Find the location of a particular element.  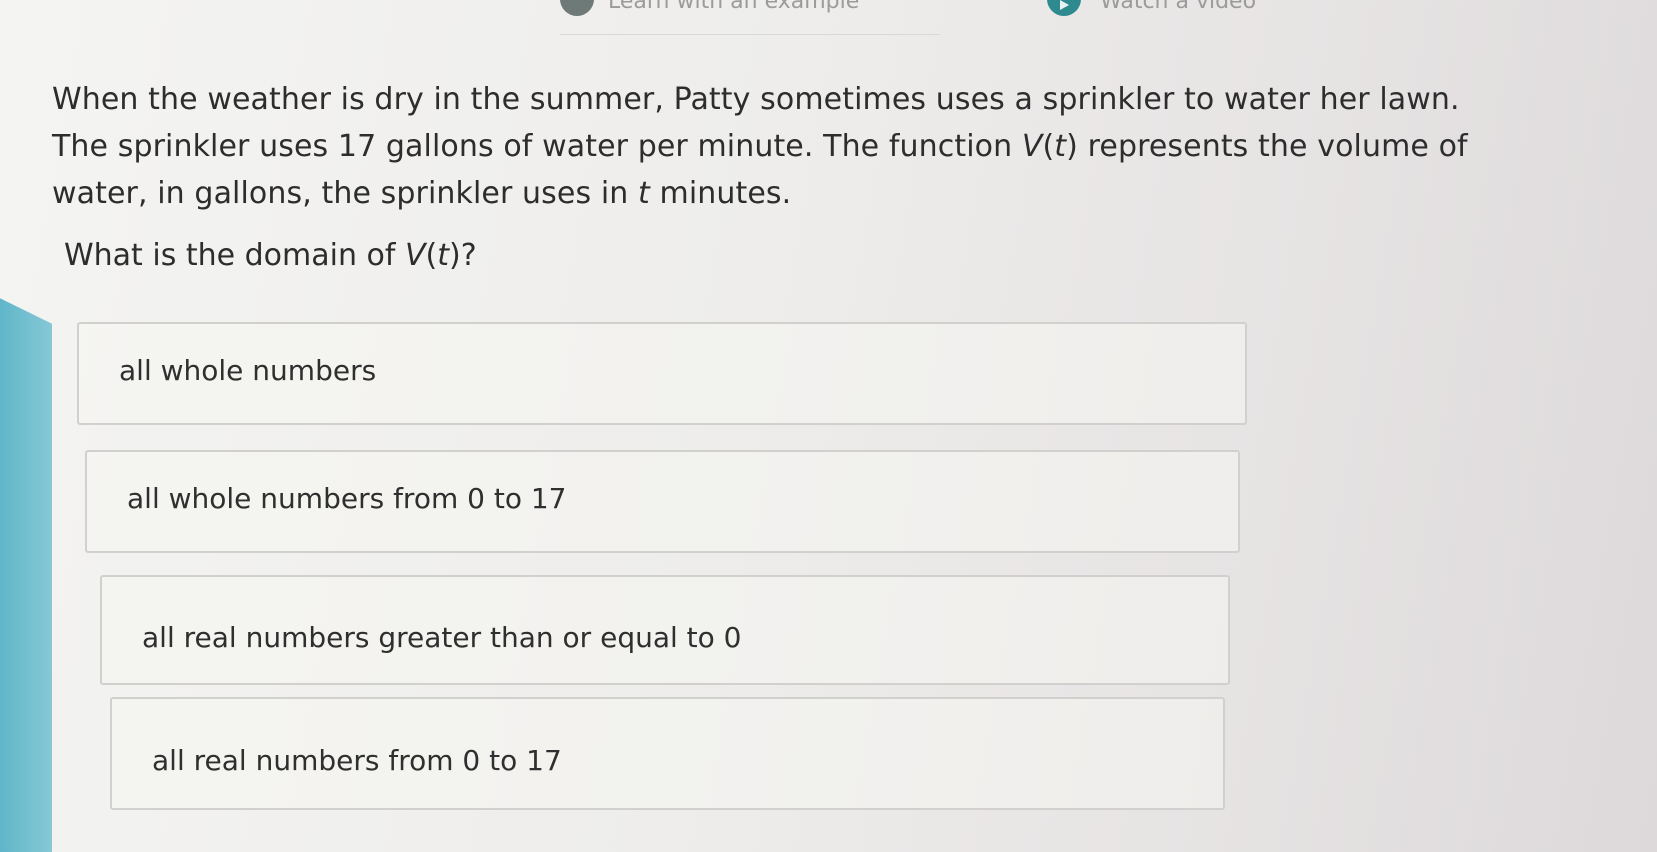

play-video-icon is located at coordinates (1064, 8).